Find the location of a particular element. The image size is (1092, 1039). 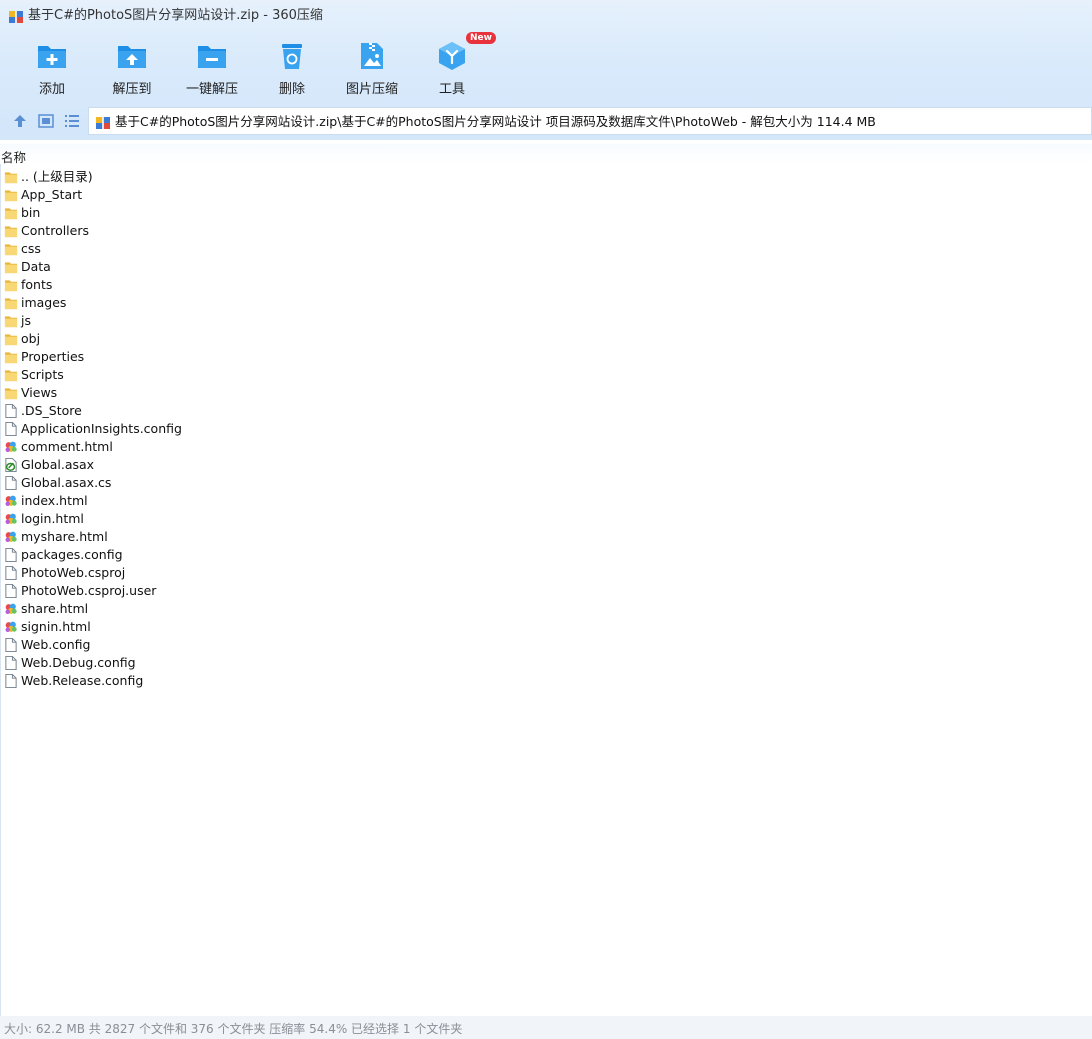

folder-row: Views is located at coordinates (150, 393).